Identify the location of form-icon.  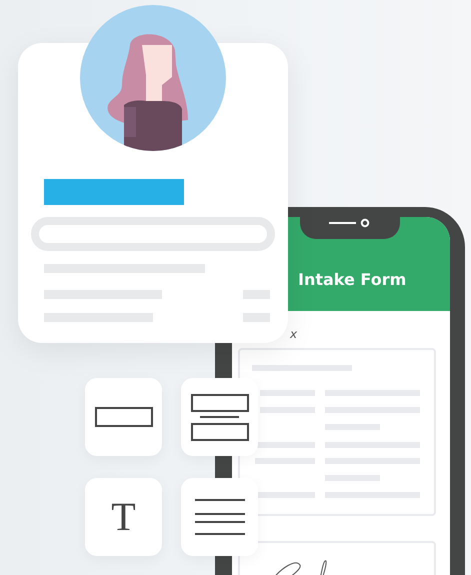
(219, 417).